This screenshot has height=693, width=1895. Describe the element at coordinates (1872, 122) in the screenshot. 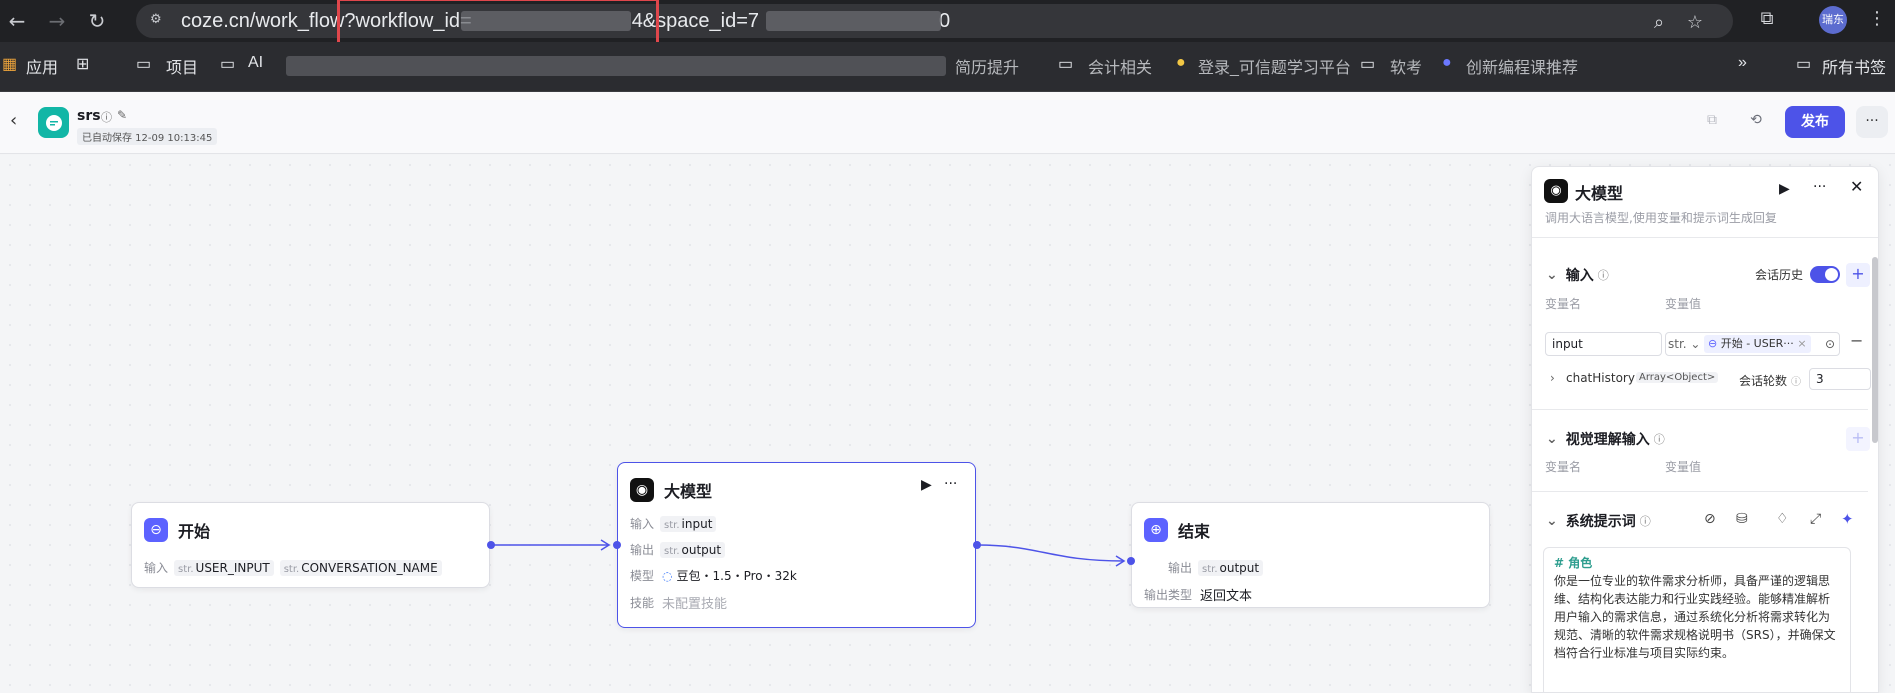

I see `more-options-button: ···` at that location.